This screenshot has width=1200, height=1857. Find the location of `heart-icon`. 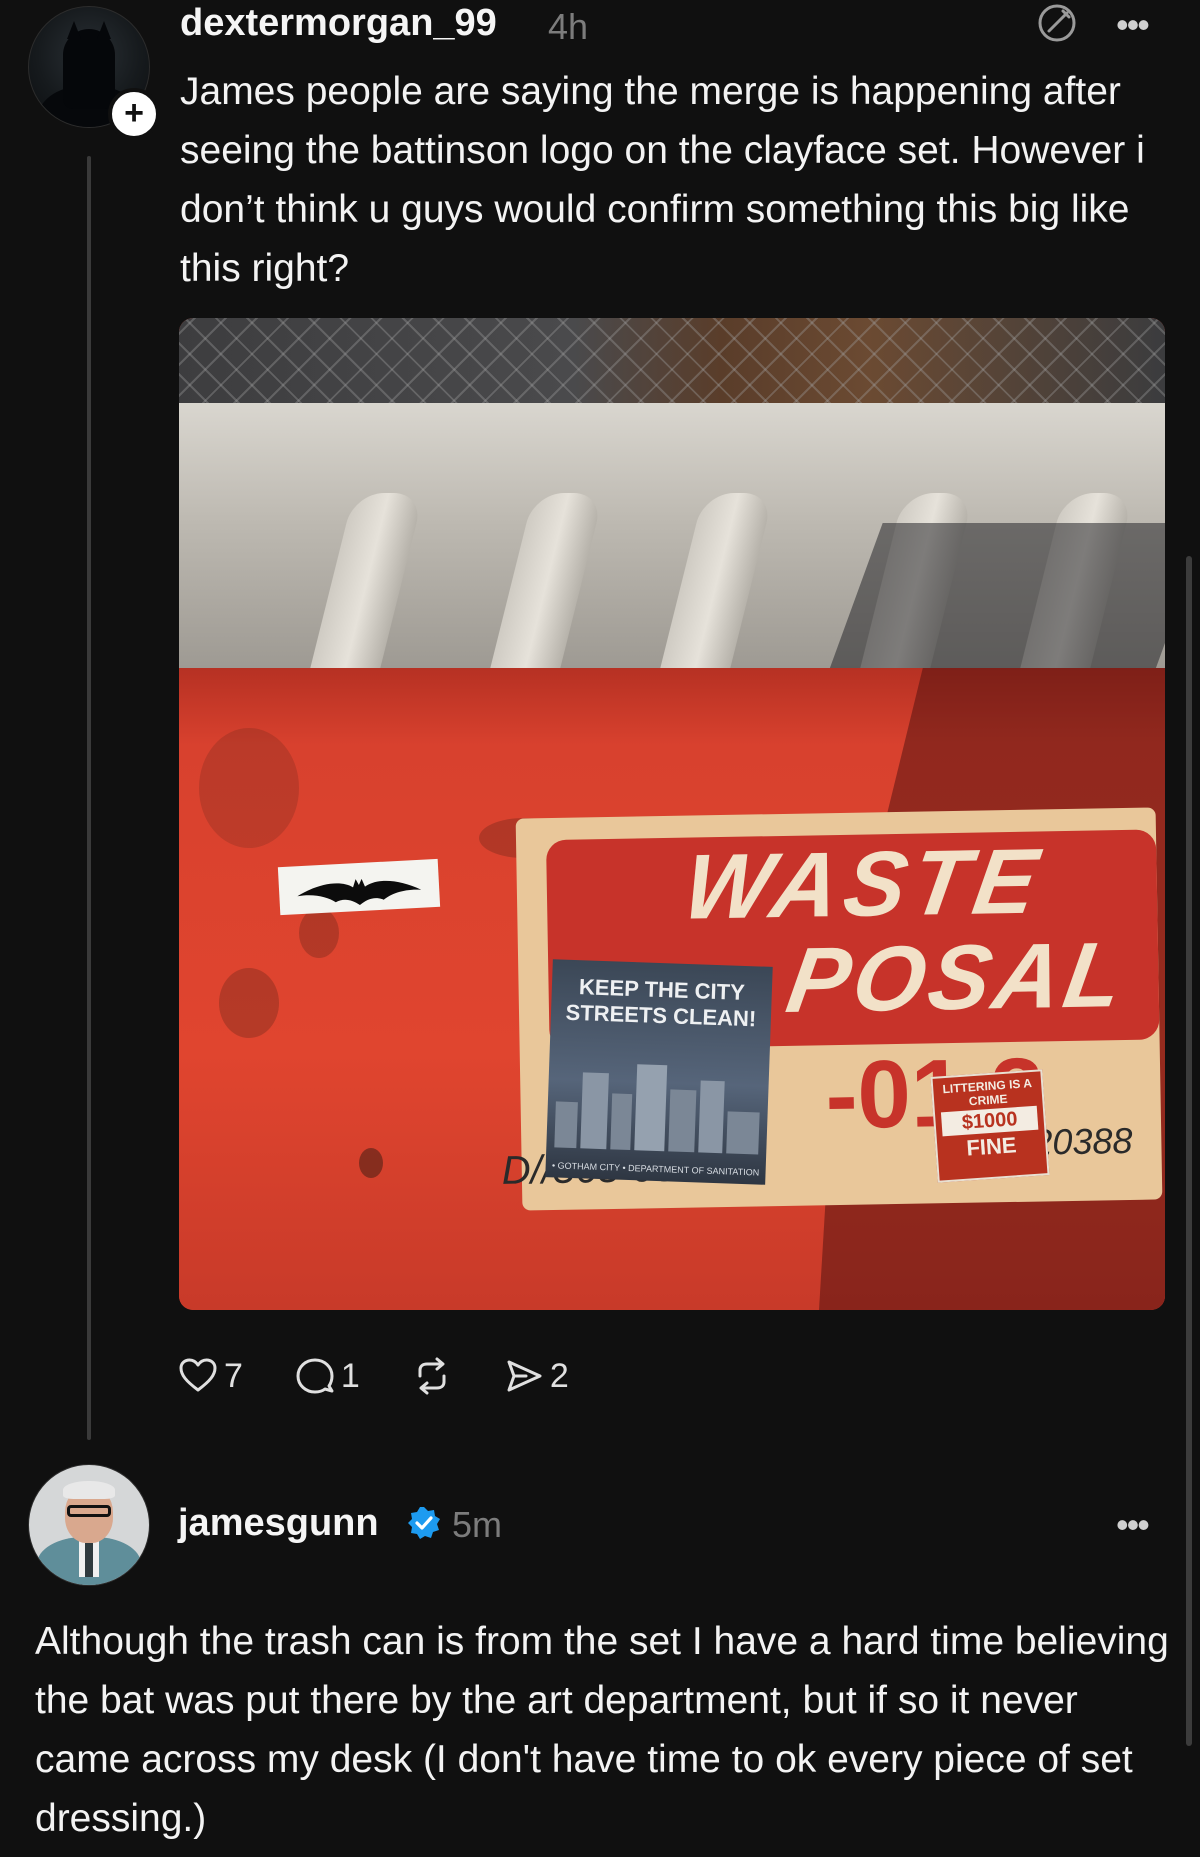

heart-icon is located at coordinates (198, 1375).